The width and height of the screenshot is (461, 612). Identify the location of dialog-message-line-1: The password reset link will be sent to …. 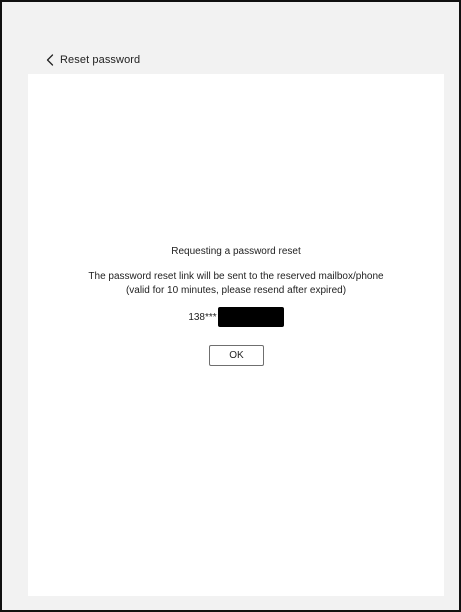
(236, 276).